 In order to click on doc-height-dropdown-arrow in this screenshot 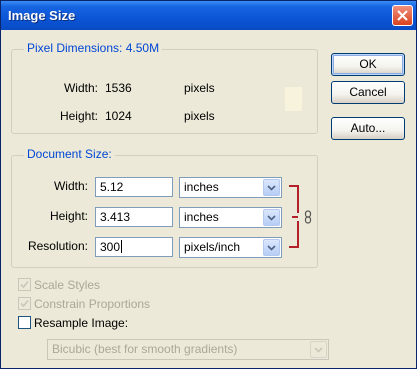, I will do `click(271, 217)`.